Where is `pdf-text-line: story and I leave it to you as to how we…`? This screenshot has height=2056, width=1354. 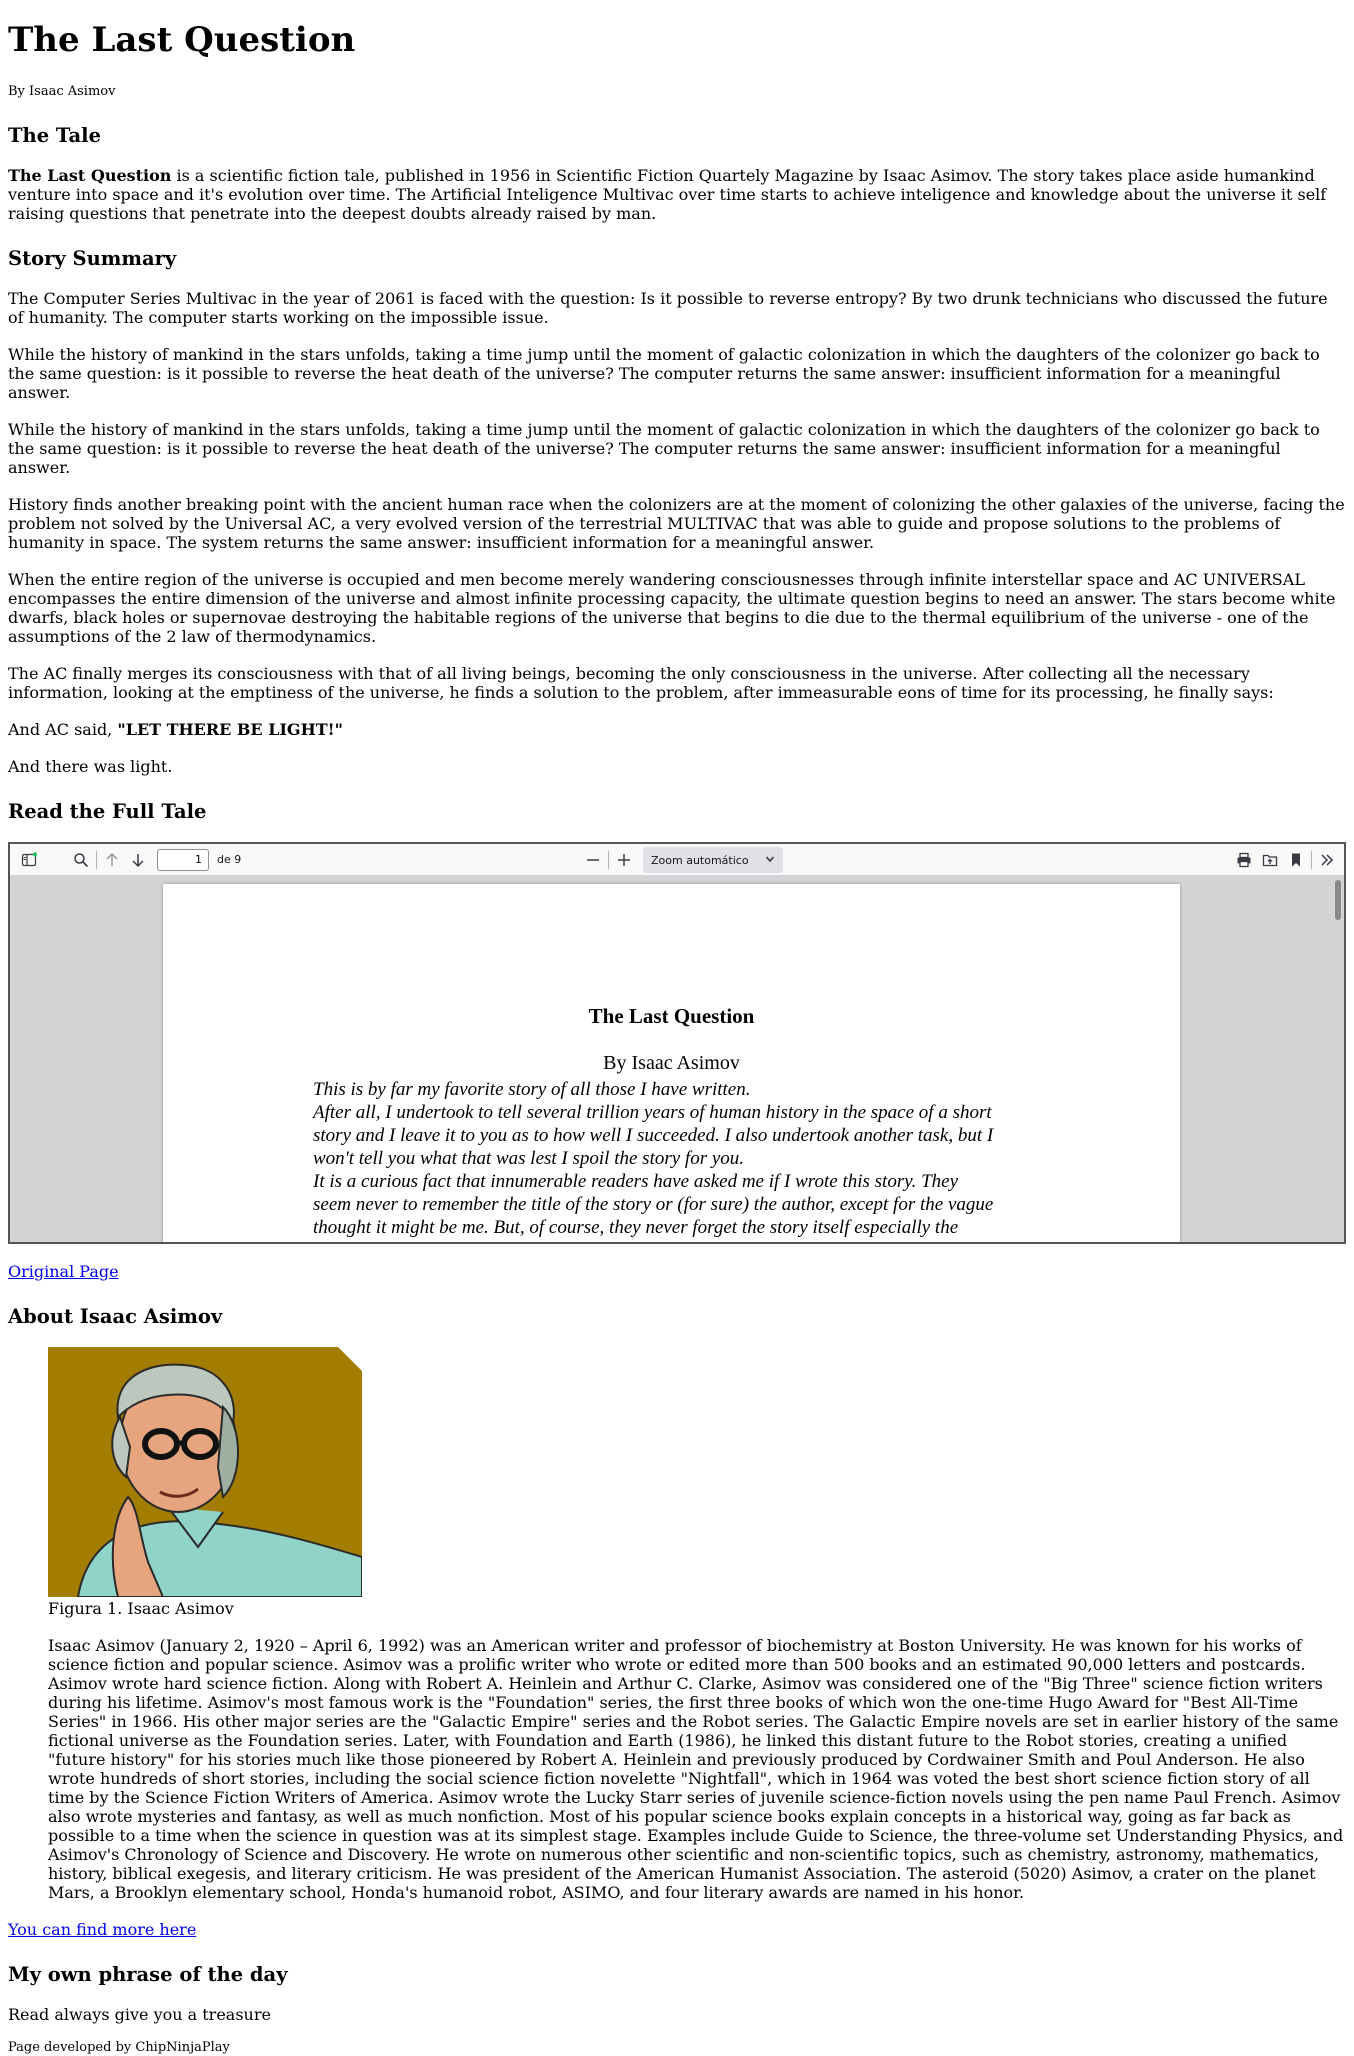 pdf-text-line: story and I leave it to you as to how we… is located at coordinates (653, 1135).